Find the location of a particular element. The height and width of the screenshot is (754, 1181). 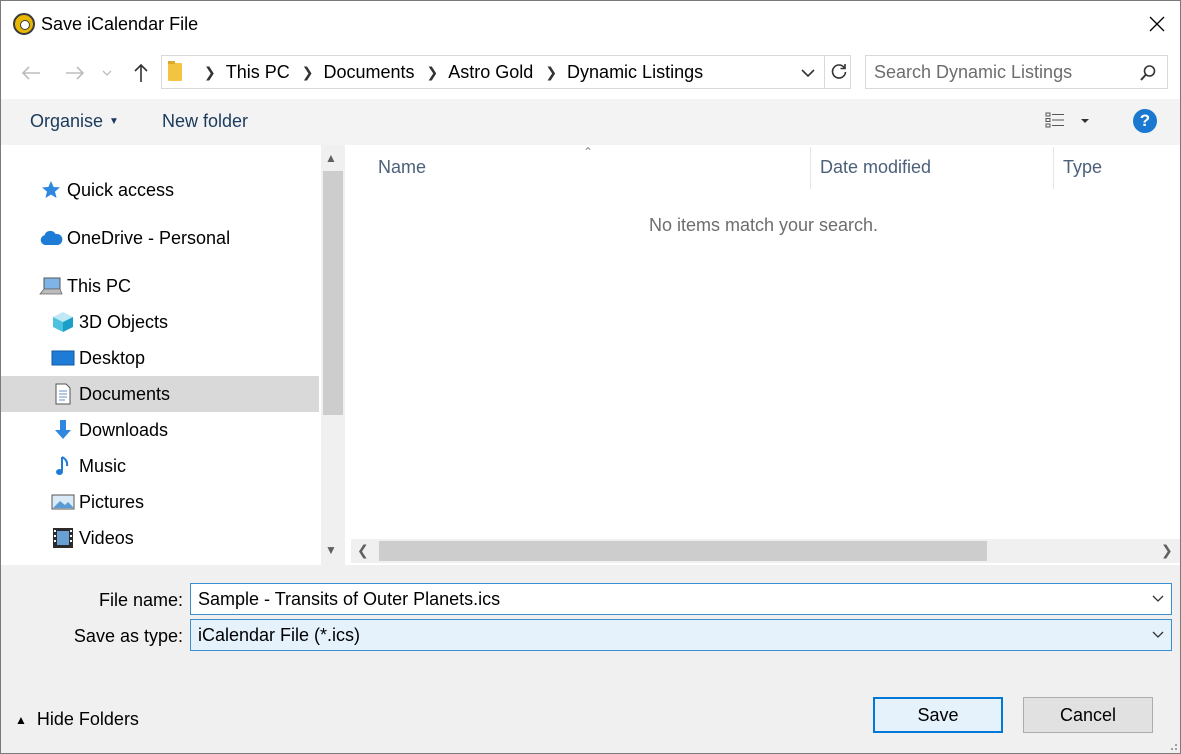

sidebar-item-label: Desktop is located at coordinates (112, 357).